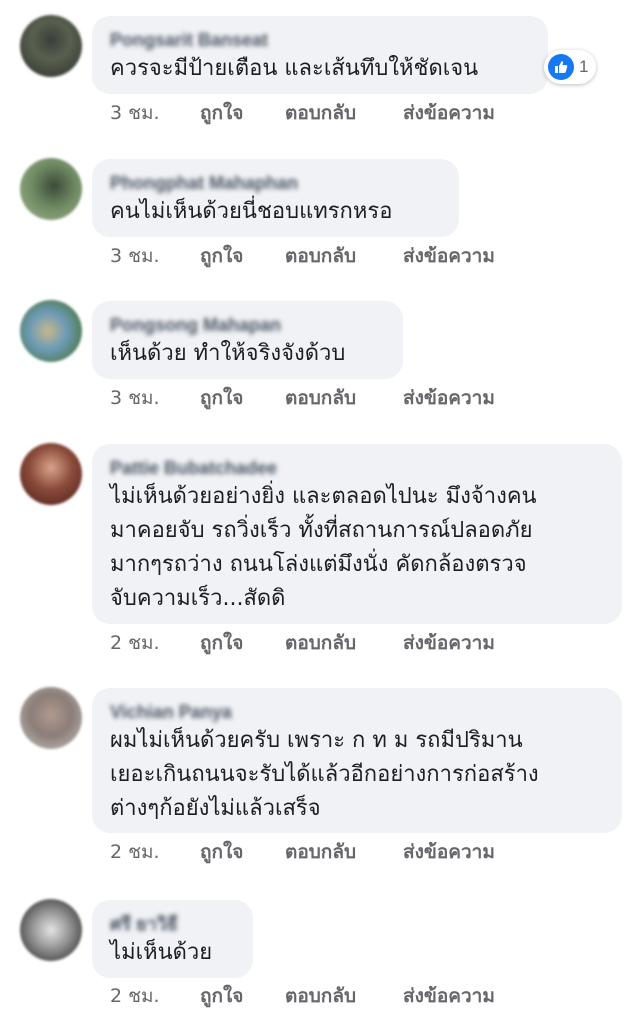  Describe the element at coordinates (247, 325) in the screenshot. I see `comment-author: Pongsong Mahapan` at that location.